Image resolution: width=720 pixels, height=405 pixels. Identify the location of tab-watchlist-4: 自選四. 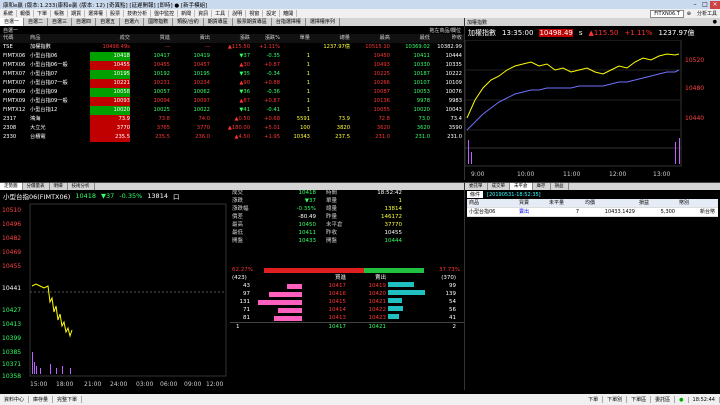
(84, 22).